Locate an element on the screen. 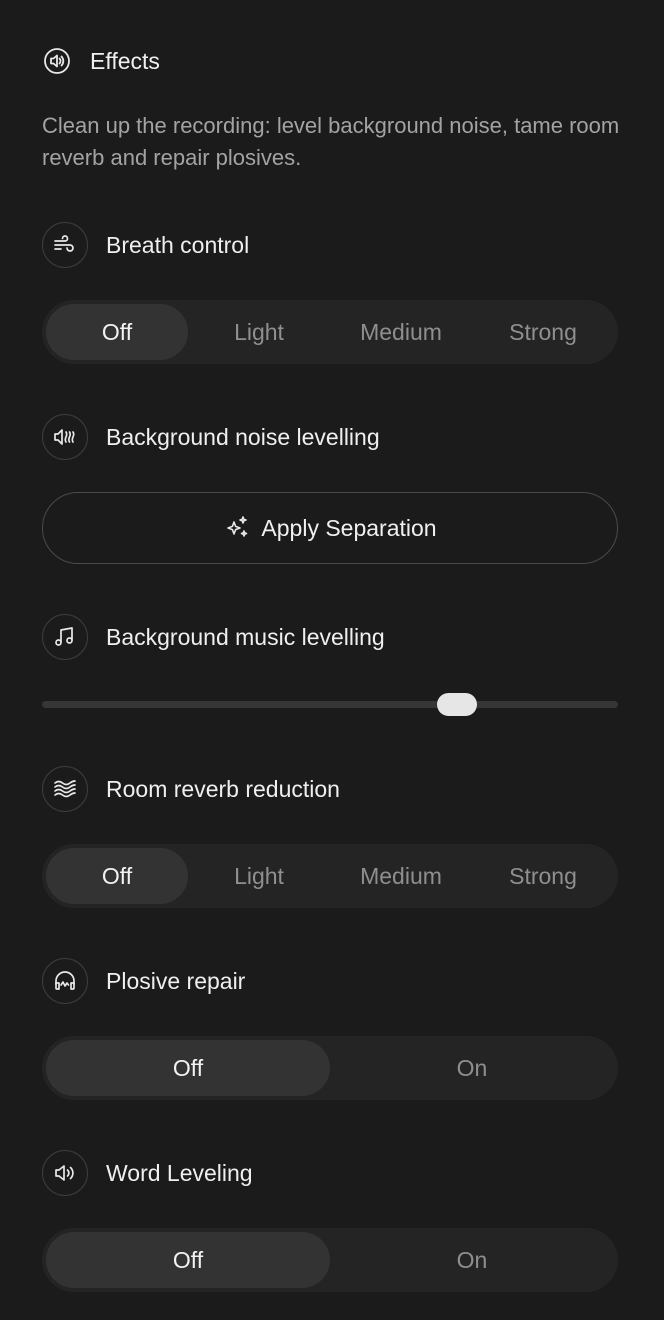  word-leveling-selector: Off On is located at coordinates (330, 1260).